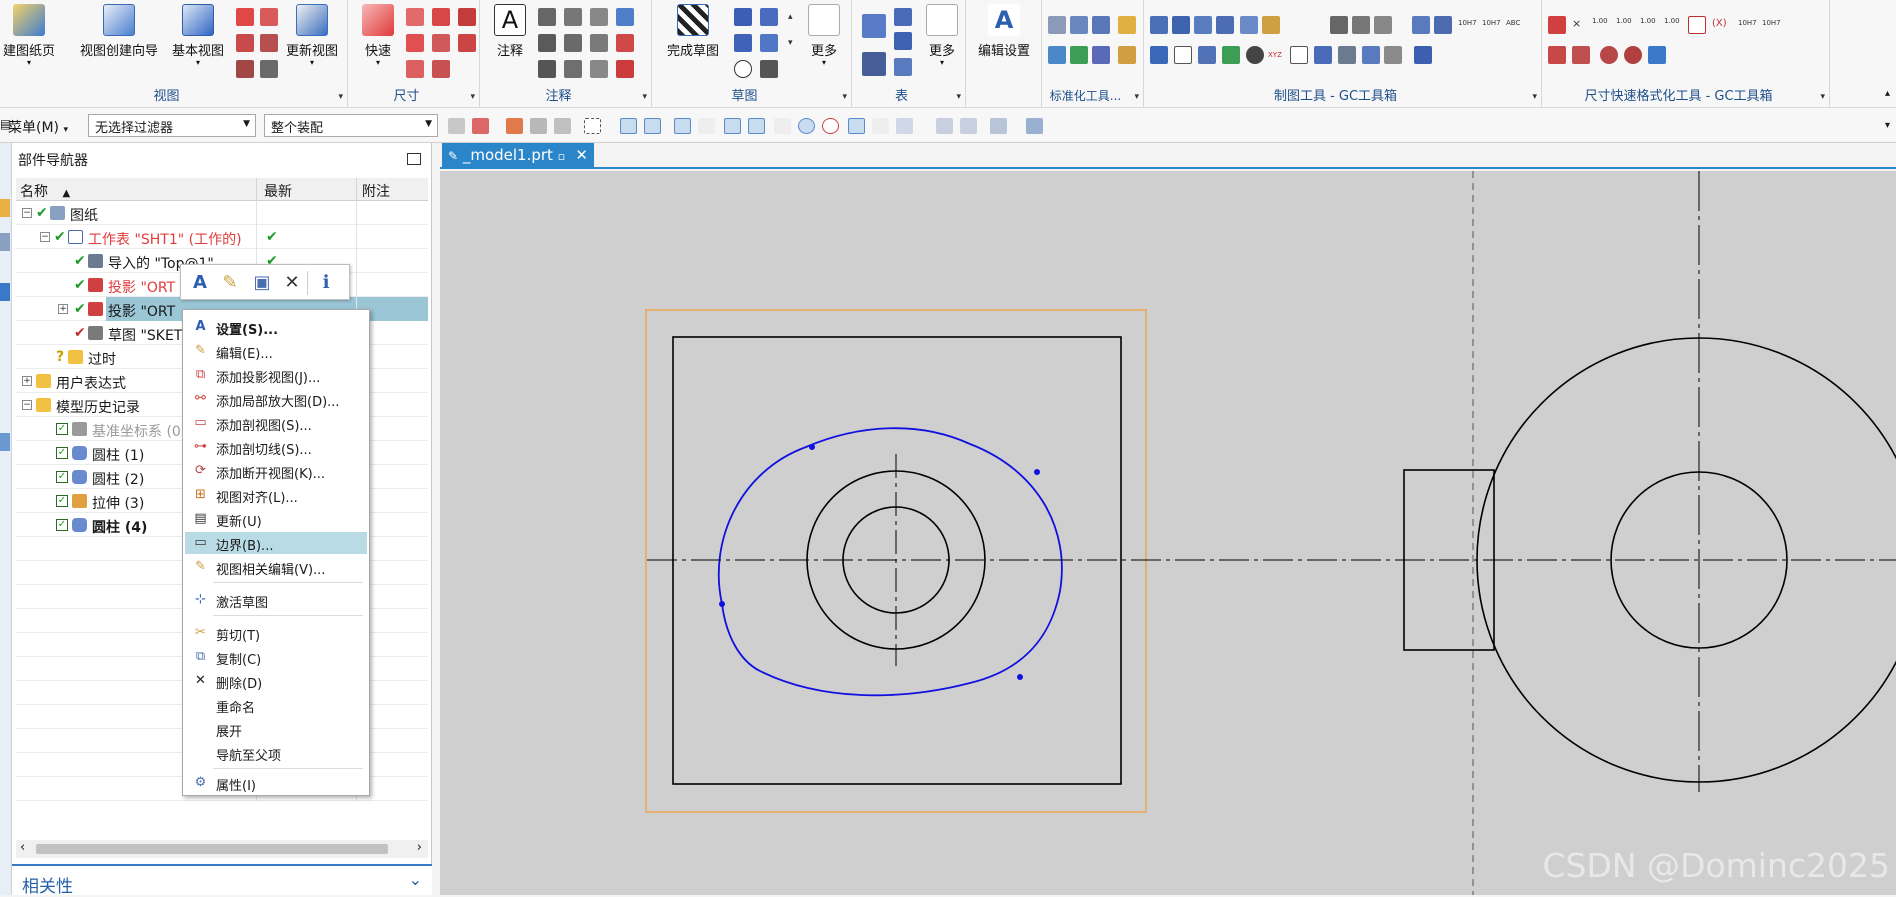  Describe the element at coordinates (276, 753) in the screenshot. I see `menu-item-navigate-parent: 导航至父项` at that location.